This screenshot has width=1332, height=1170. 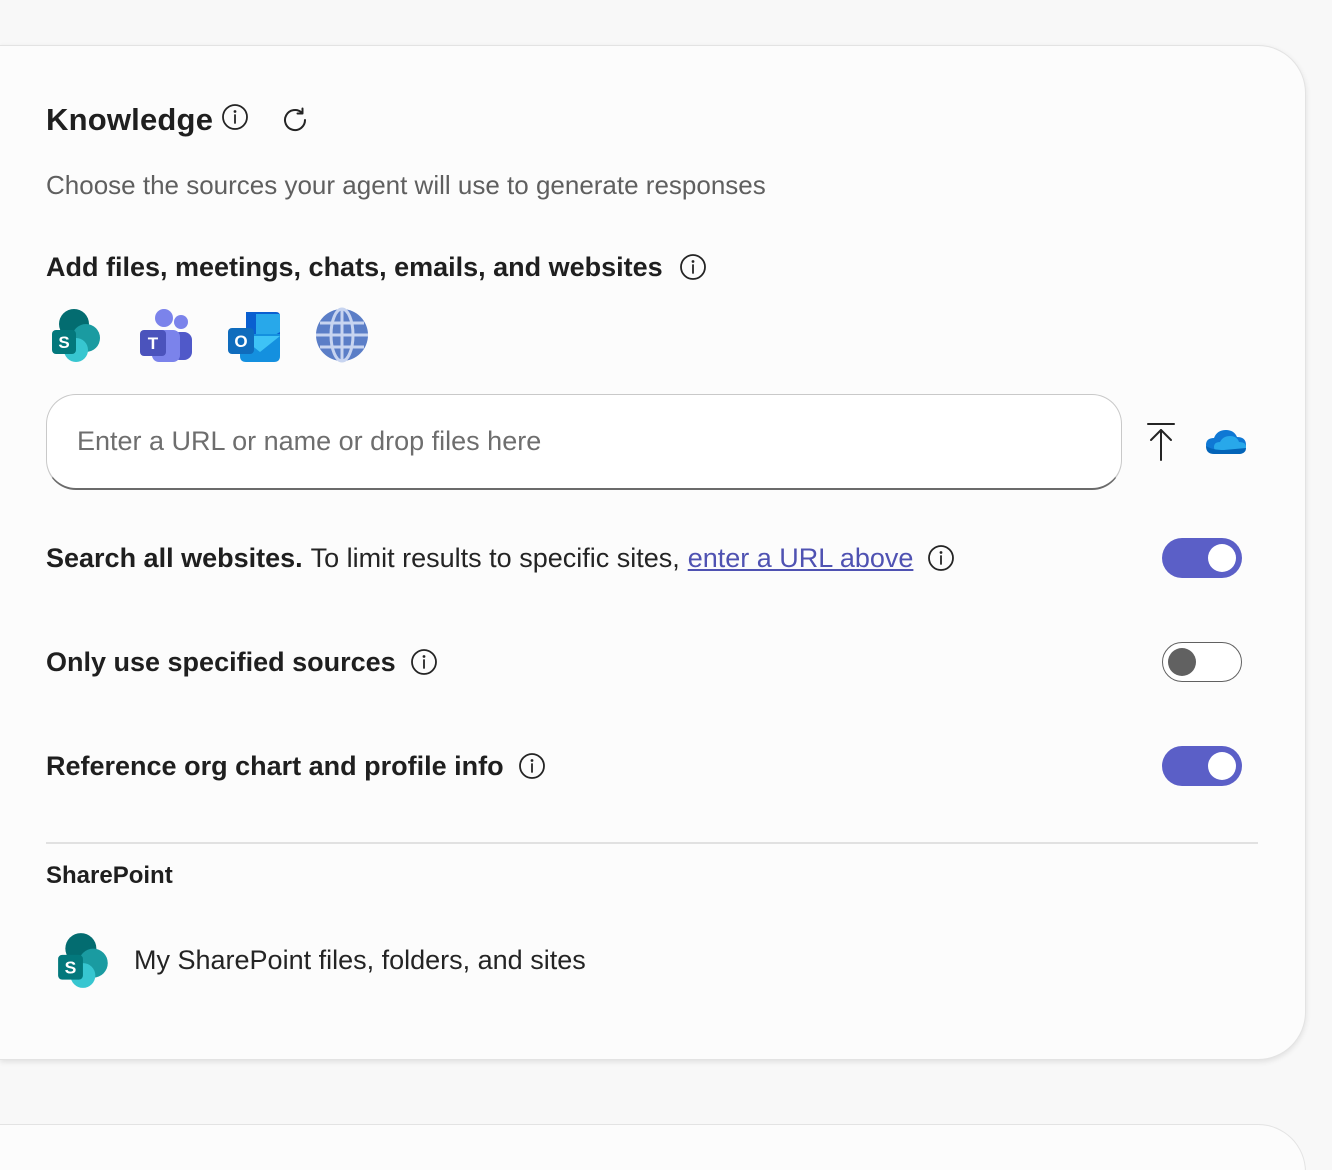 What do you see at coordinates (652, 843) in the screenshot?
I see `divider` at bounding box center [652, 843].